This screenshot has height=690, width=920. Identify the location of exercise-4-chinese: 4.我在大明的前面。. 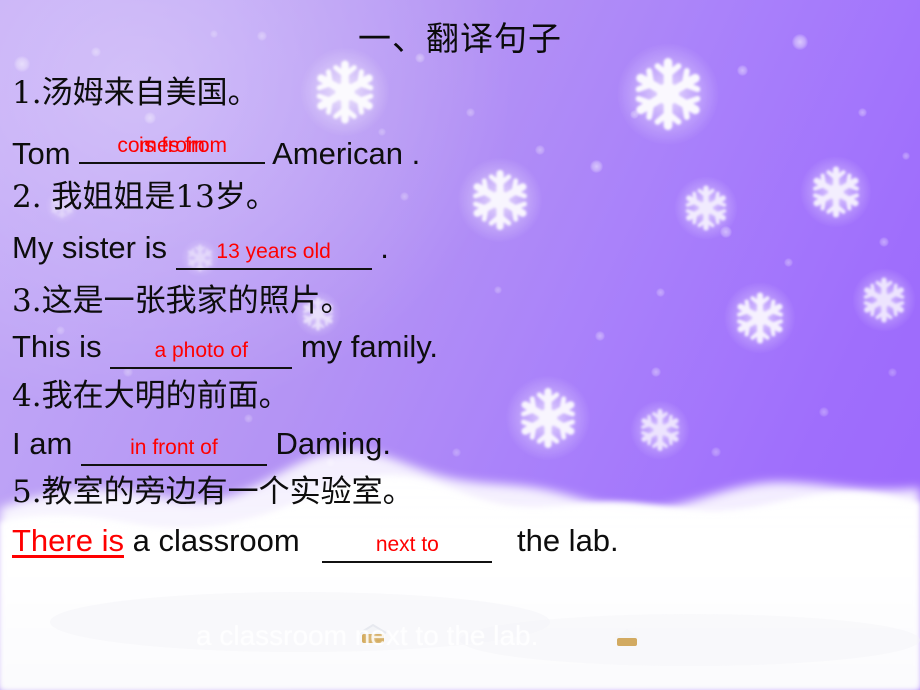
(151, 396).